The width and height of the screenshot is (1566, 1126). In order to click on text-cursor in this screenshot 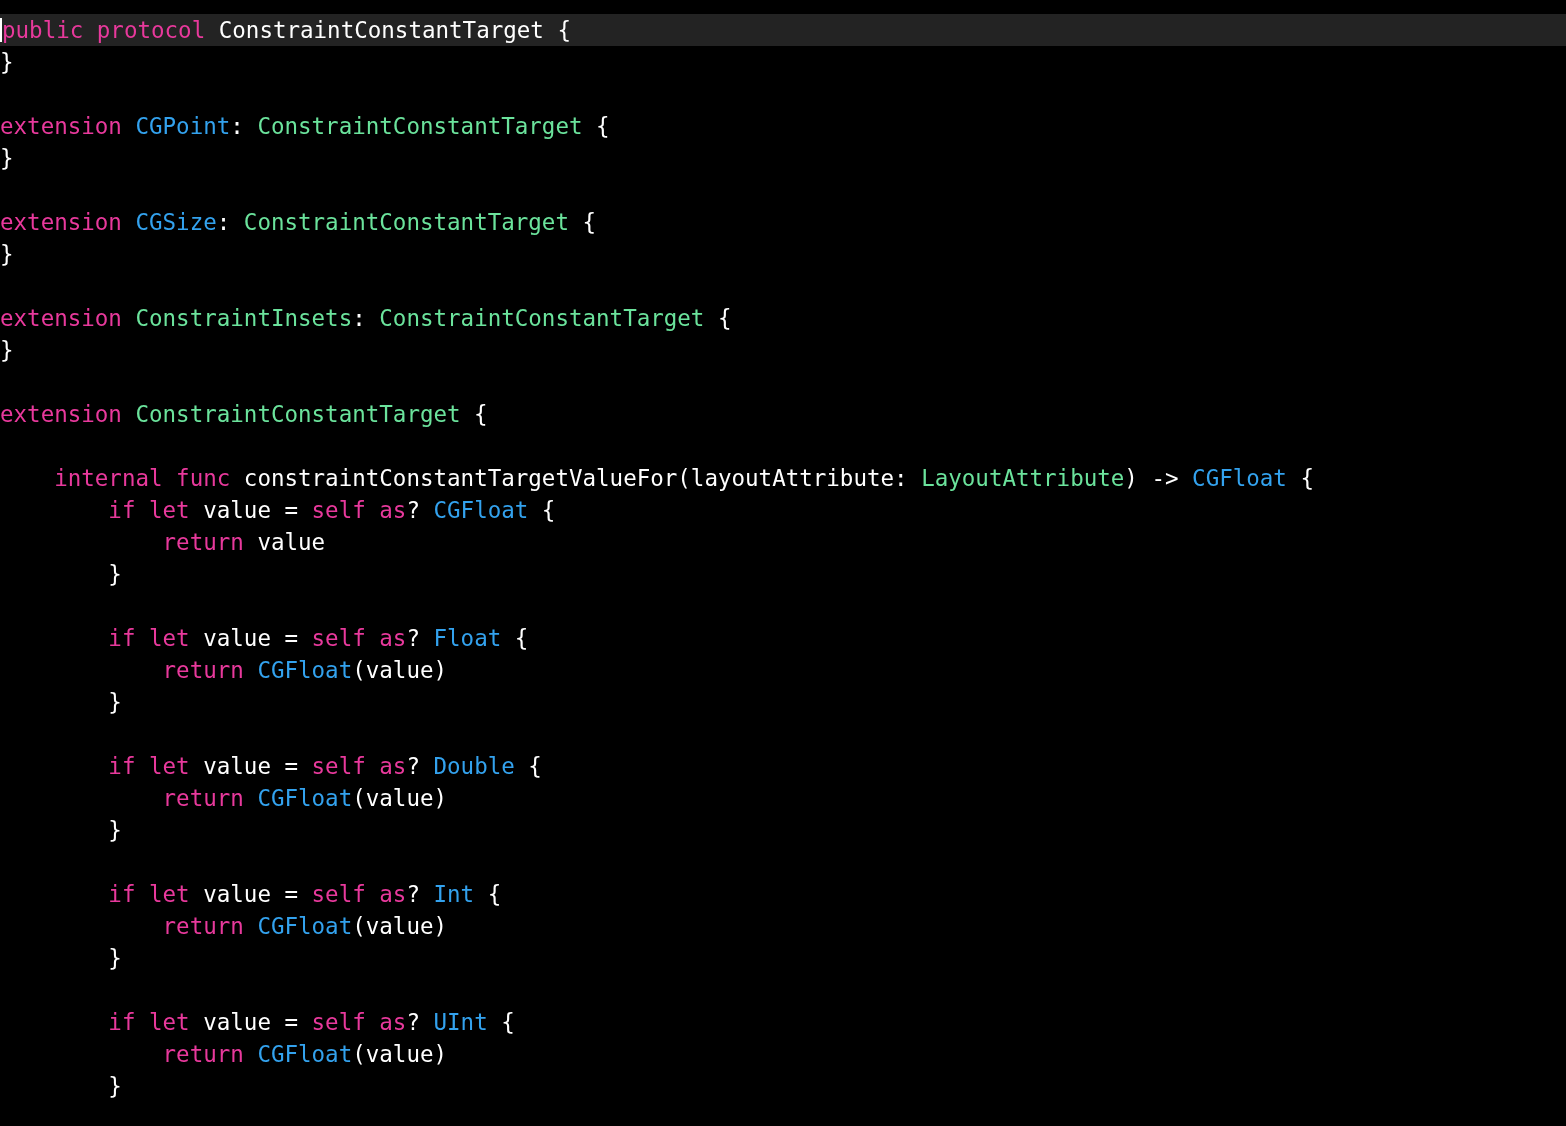, I will do `click(1, 30)`.